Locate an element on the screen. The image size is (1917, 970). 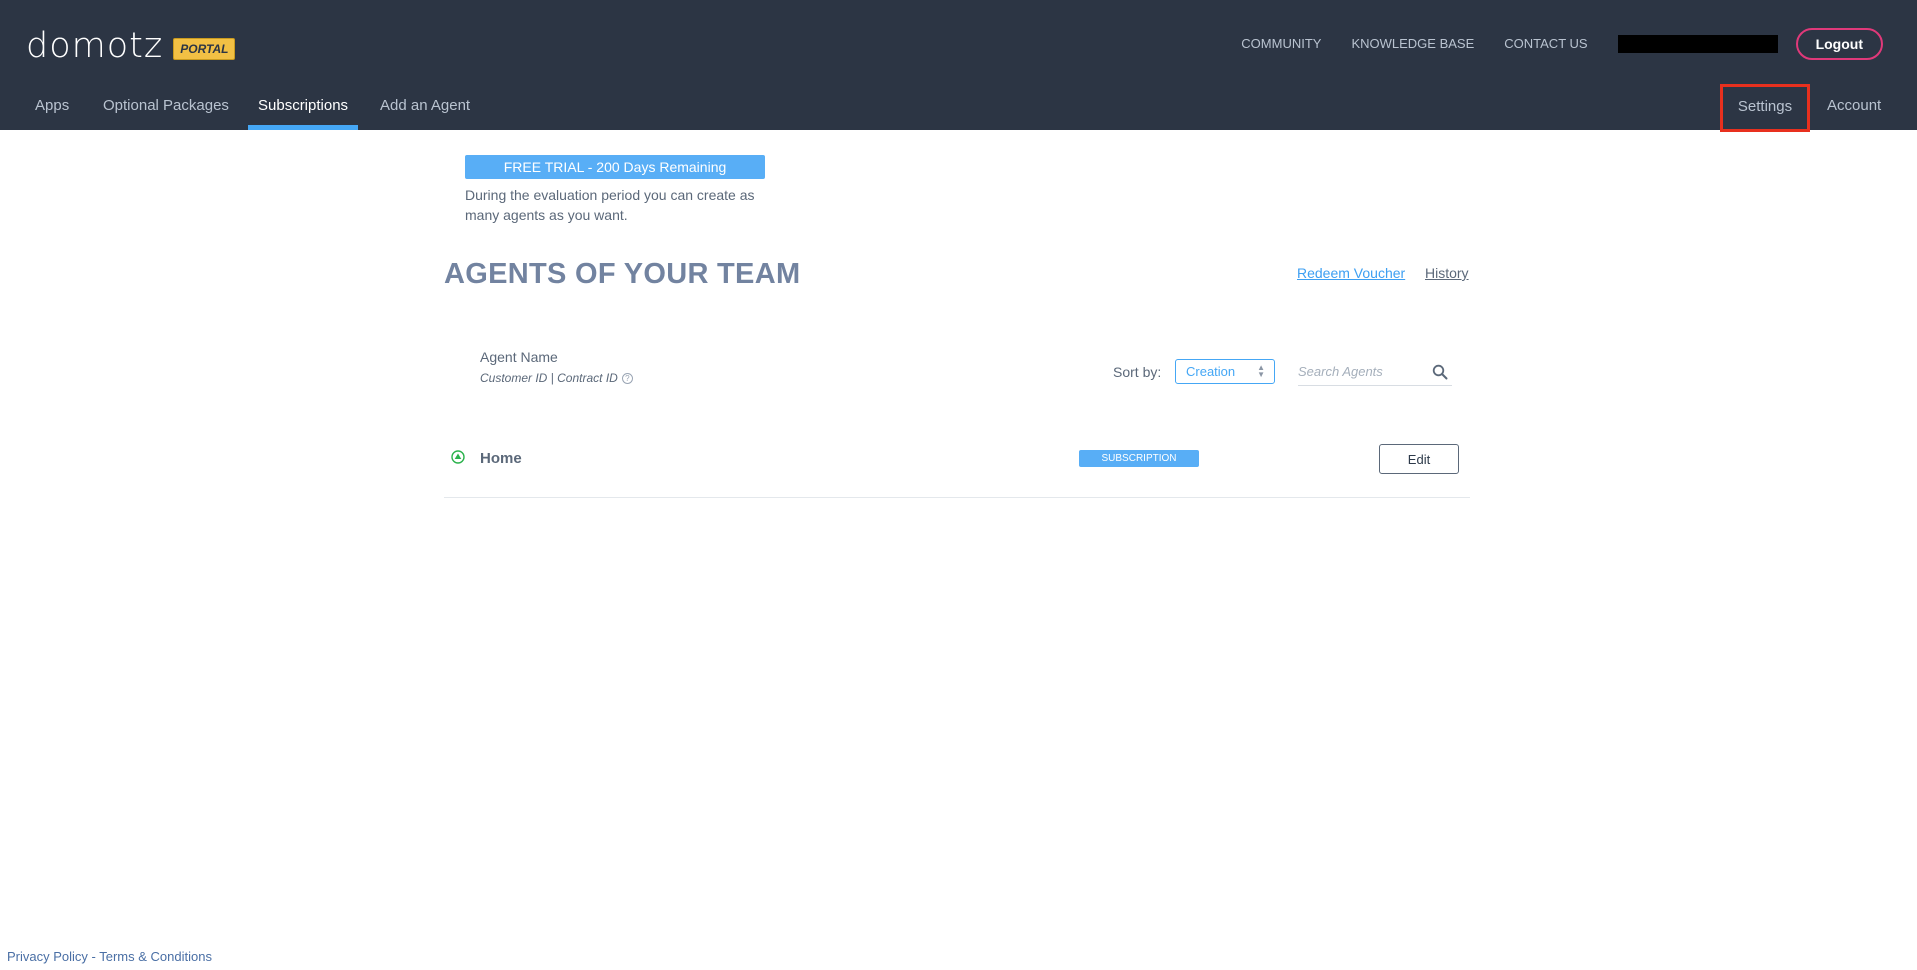
search-field is located at coordinates (1375, 372).